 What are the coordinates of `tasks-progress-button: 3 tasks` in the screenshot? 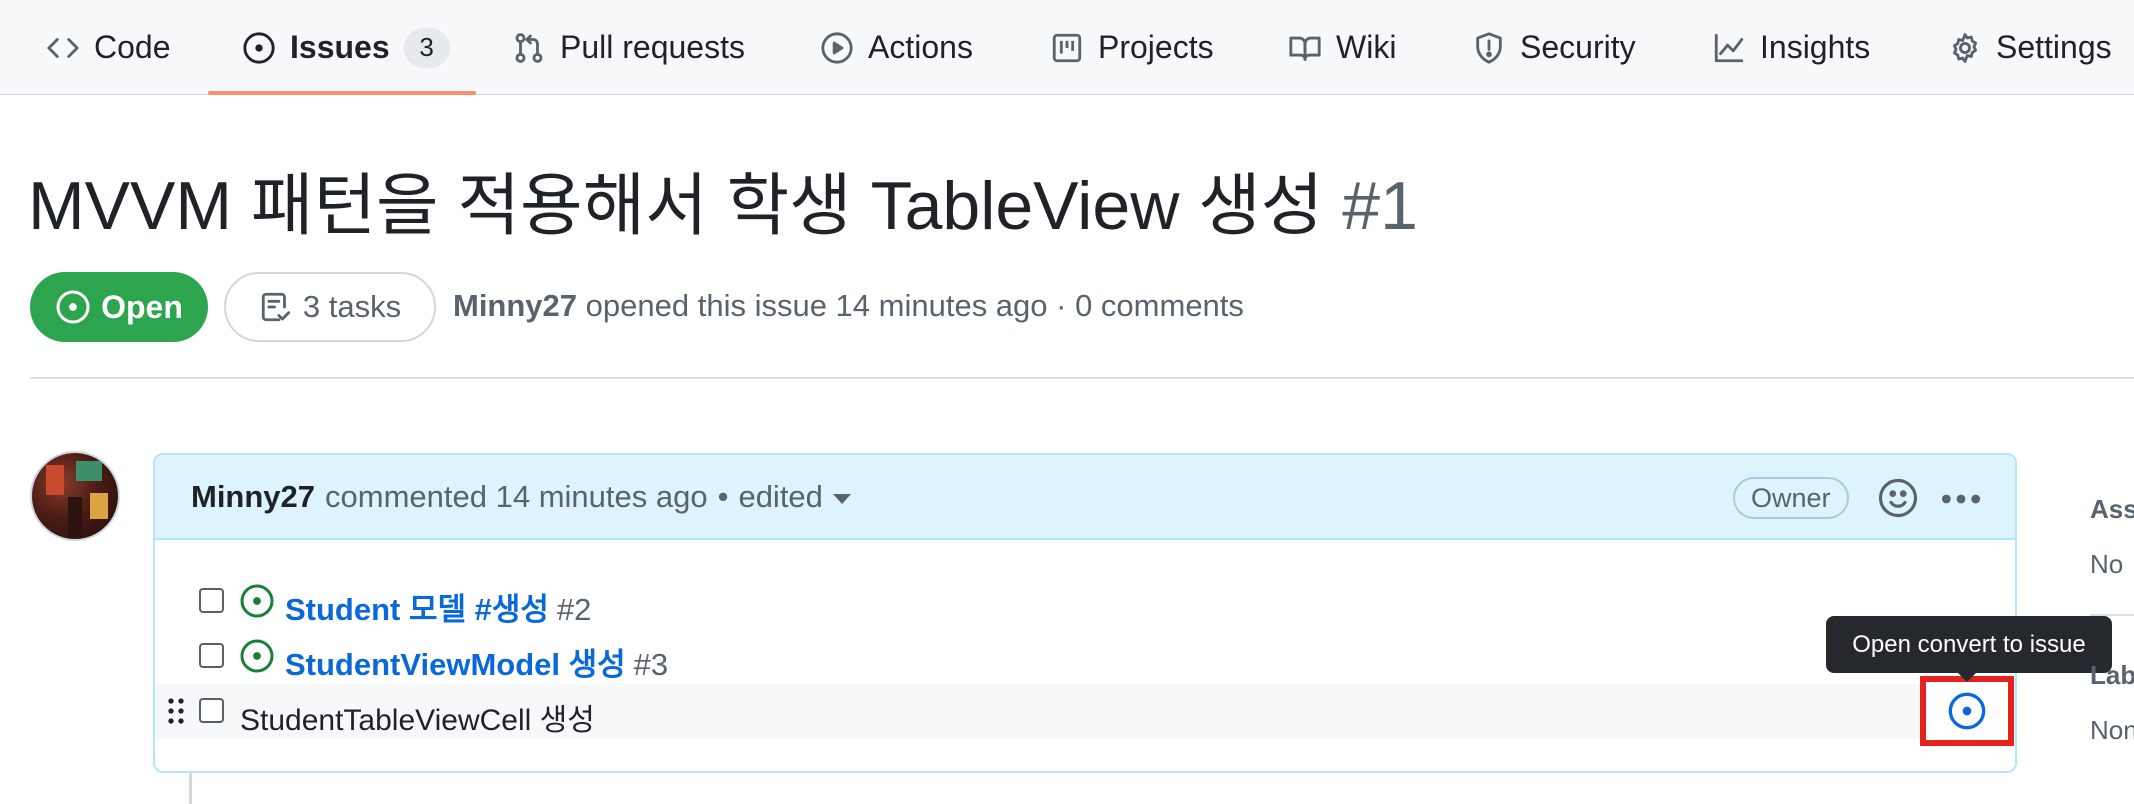 It's located at (330, 307).